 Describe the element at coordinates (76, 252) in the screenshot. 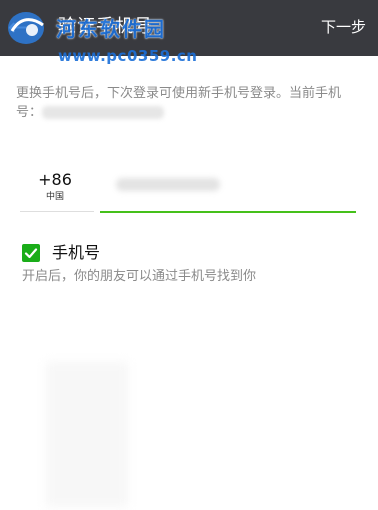

I see `discover-by-phone-label: 手机号` at that location.